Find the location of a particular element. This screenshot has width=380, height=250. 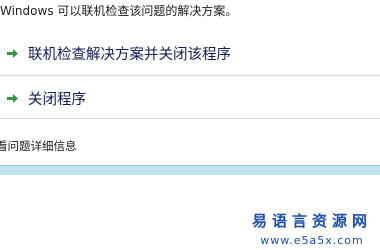

check-online-and-close-option: 联机检查解决方案并关闭该程序 is located at coordinates (190, 53).